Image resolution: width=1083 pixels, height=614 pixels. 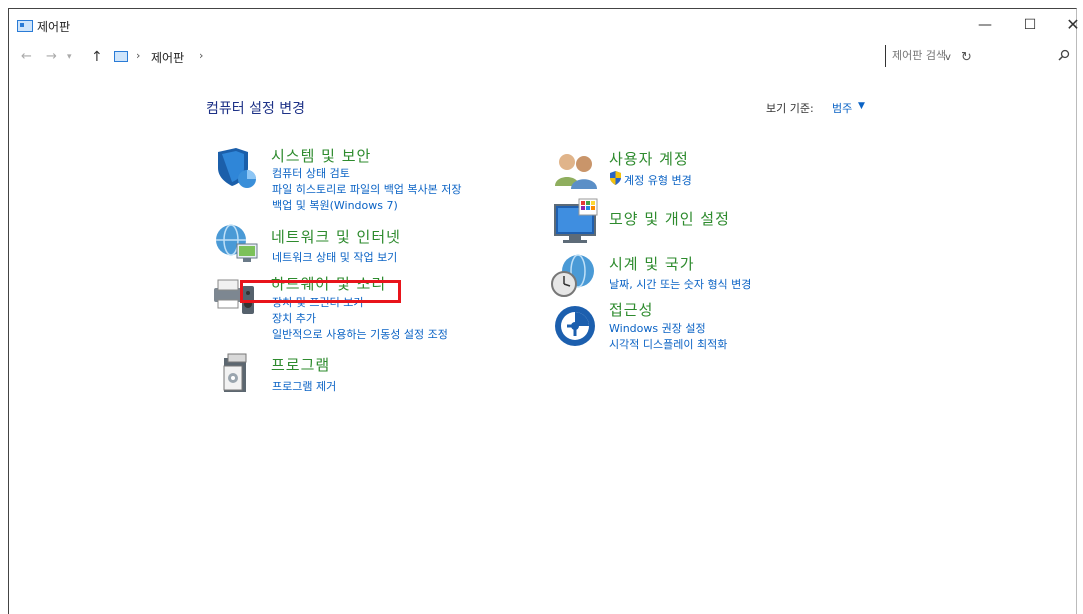 I want to click on users-icon, so click(x=576, y=172).